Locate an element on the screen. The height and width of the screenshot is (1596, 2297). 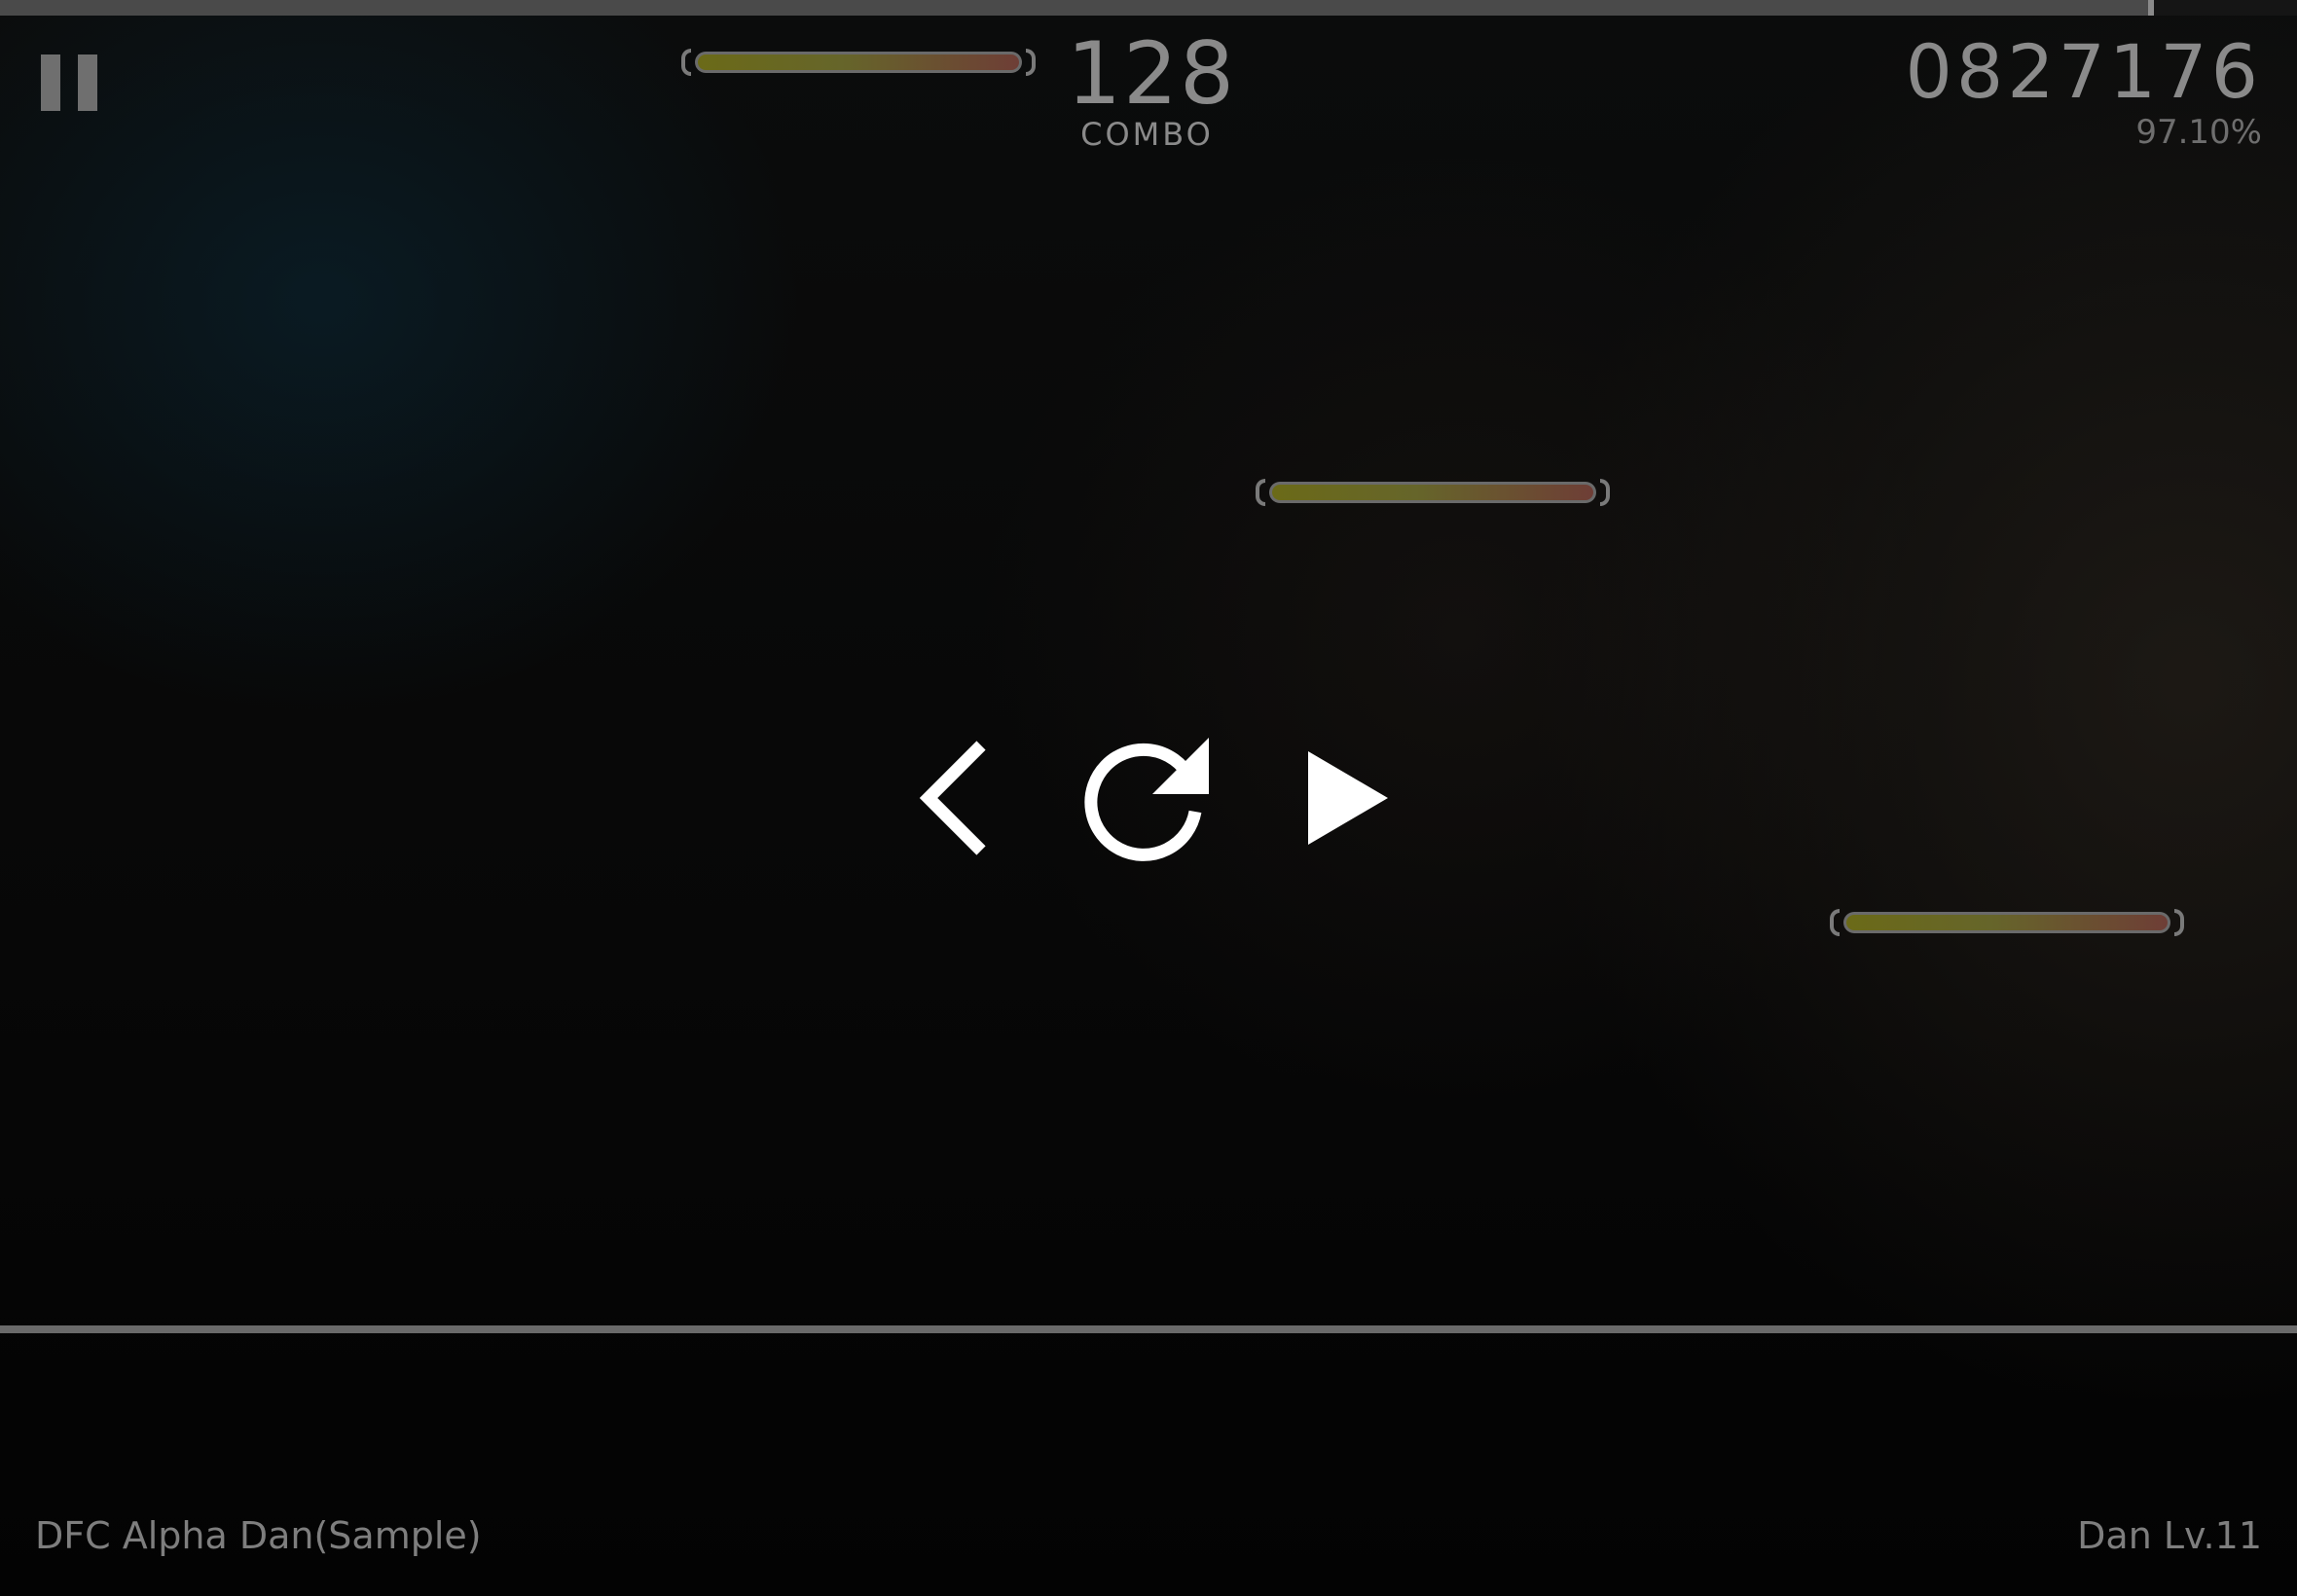
retry-button is located at coordinates (1146, 798).